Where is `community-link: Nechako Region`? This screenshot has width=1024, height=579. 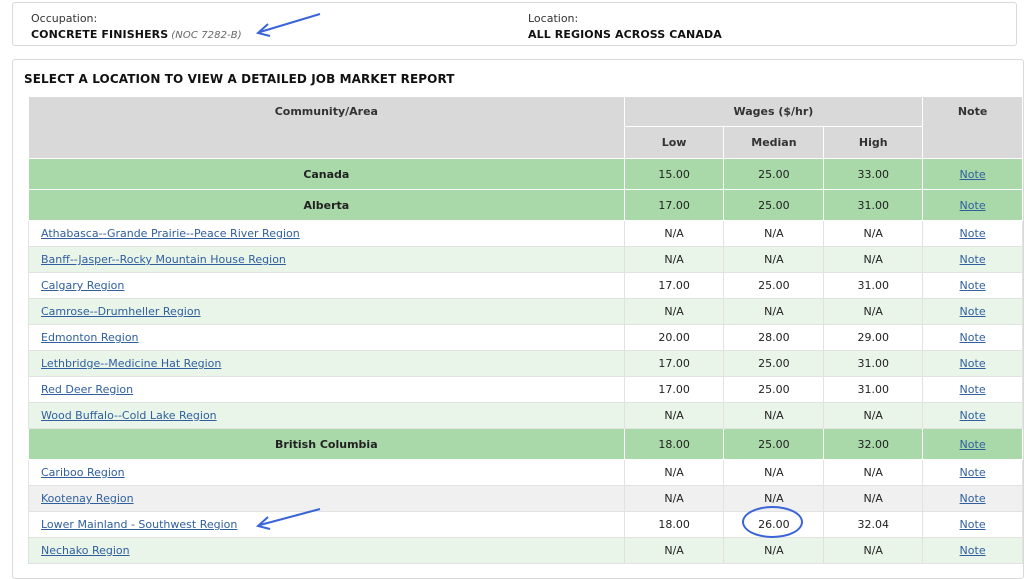
community-link: Nechako Region is located at coordinates (85, 550).